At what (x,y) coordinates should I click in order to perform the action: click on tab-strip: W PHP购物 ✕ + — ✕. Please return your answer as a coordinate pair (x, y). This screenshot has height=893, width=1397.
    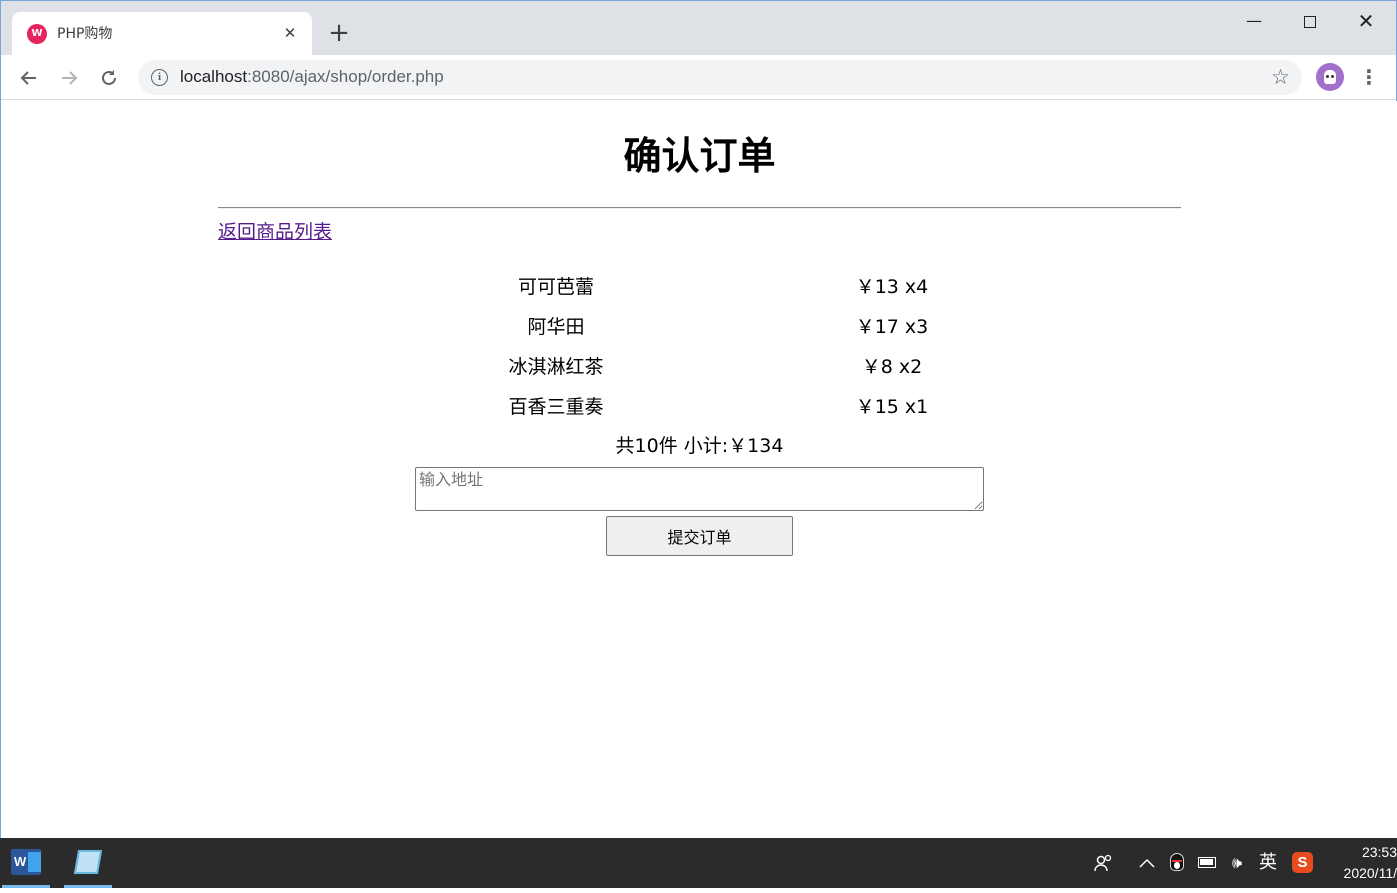
    Looking at the image, I should click on (698, 28).